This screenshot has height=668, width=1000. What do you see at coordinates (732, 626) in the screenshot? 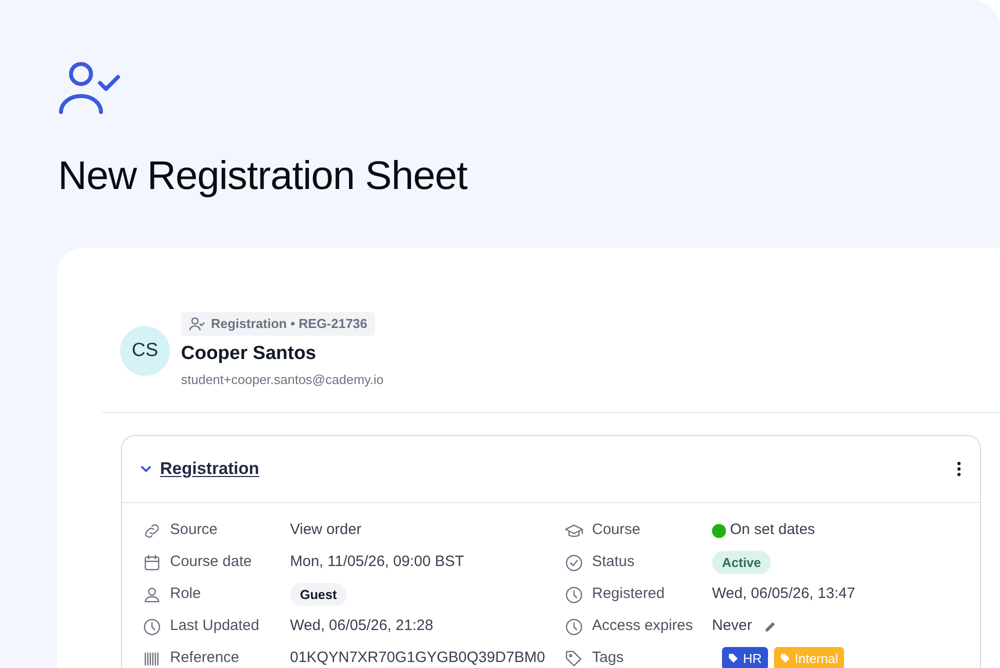
I see `field-value: Never` at bounding box center [732, 626].